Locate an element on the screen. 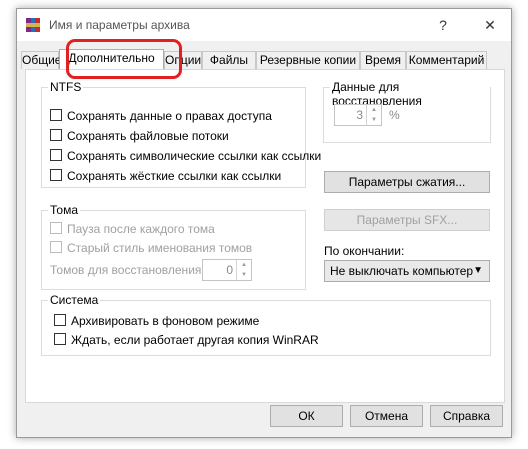 The width and height of the screenshot is (528, 449). tab-files: Файлы is located at coordinates (229, 60).